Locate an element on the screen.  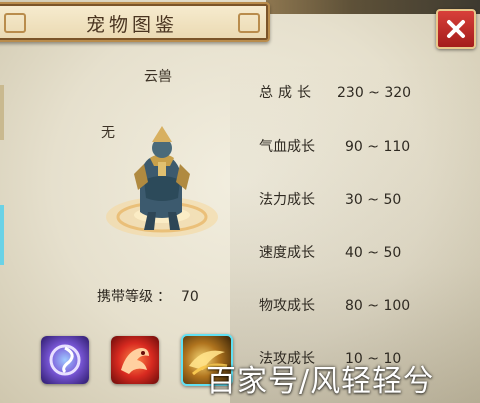
carry-level: 携带等级： 70 is located at coordinates (148, 296).